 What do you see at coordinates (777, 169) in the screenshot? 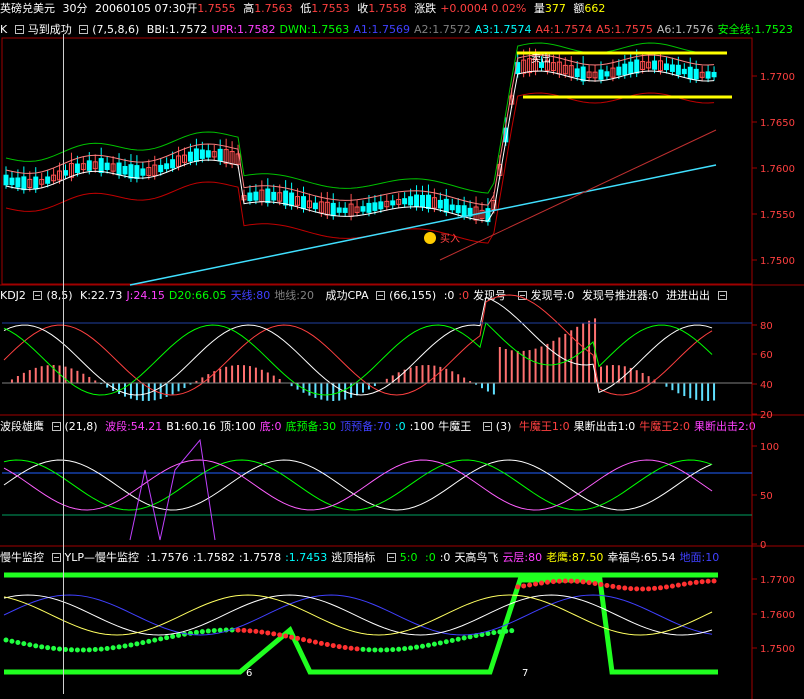
I see `axis-label: 1.7600` at bounding box center [777, 169].